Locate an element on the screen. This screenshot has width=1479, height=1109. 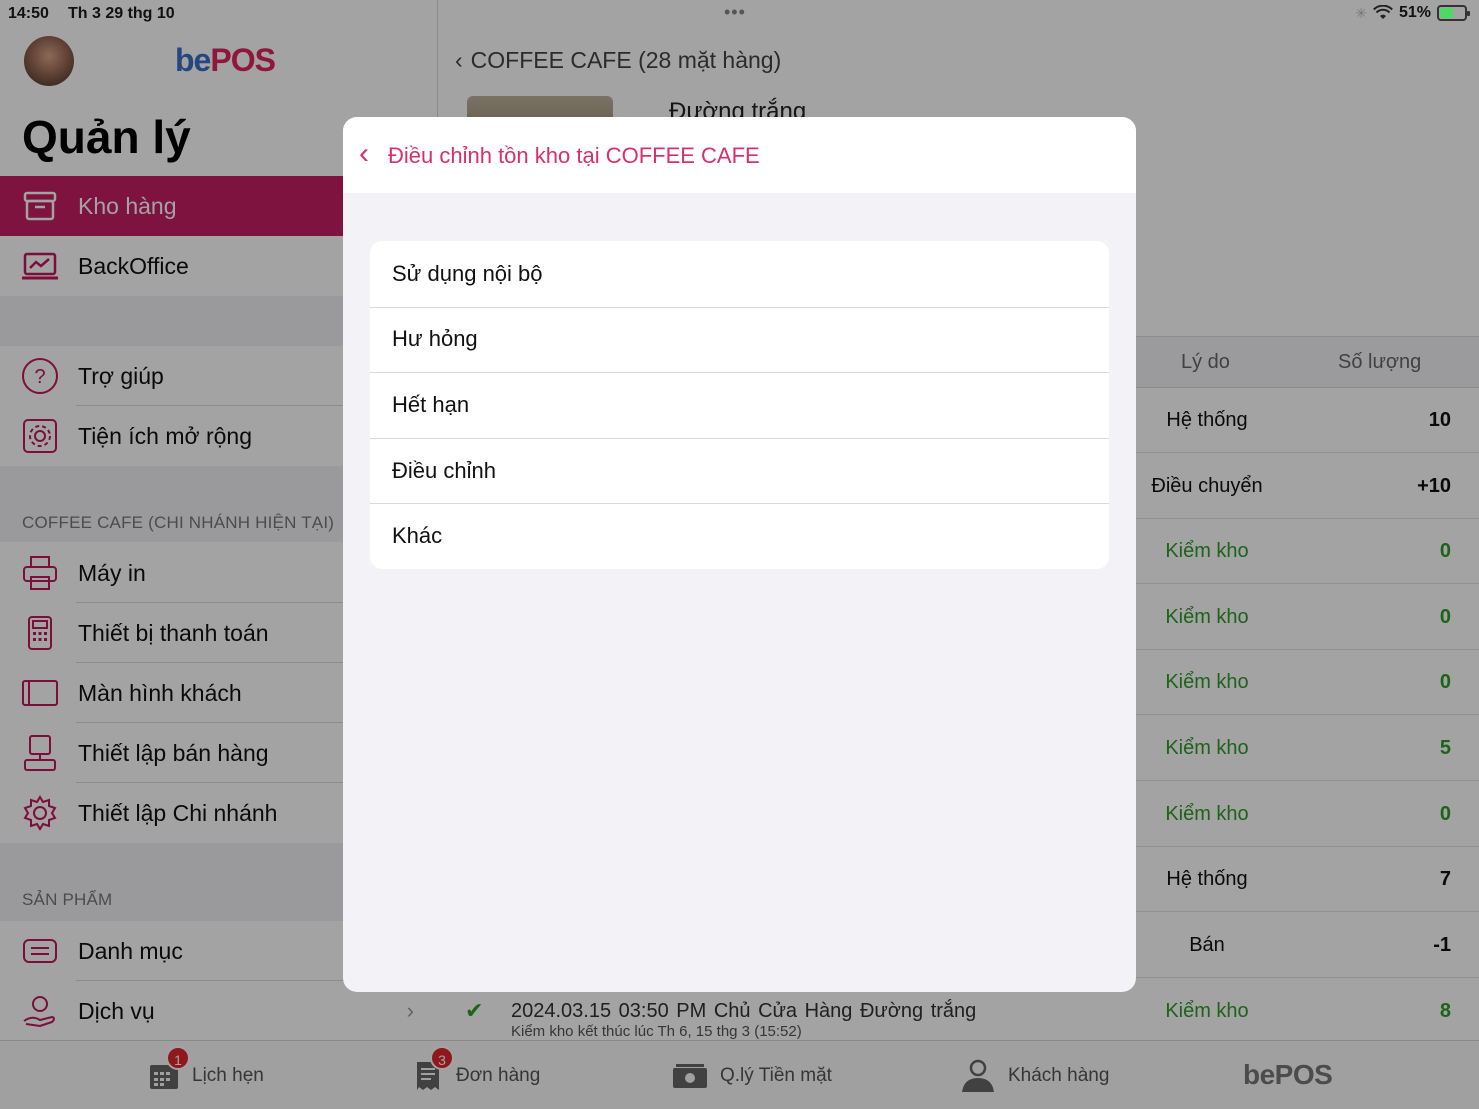
option-adjustment: Điều chỉnh is located at coordinates (739, 470).